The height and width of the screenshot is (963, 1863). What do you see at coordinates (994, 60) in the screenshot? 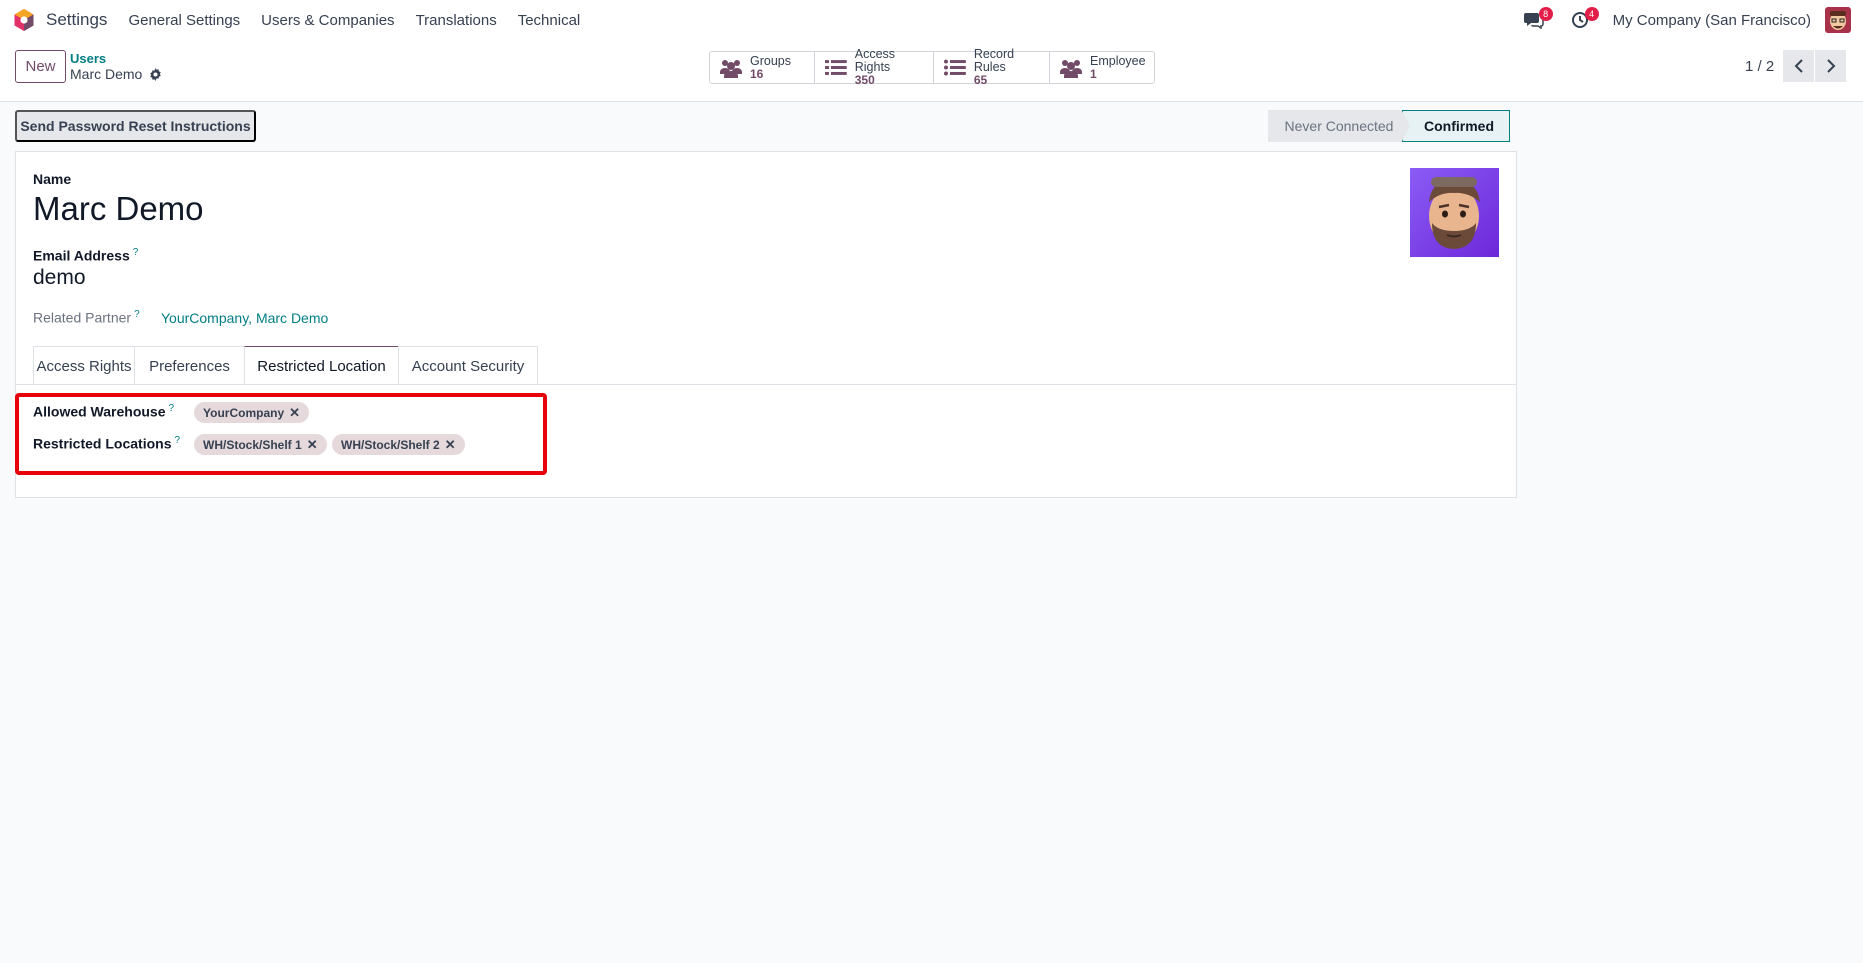
I see `record-rules-label: Record Rules` at bounding box center [994, 60].